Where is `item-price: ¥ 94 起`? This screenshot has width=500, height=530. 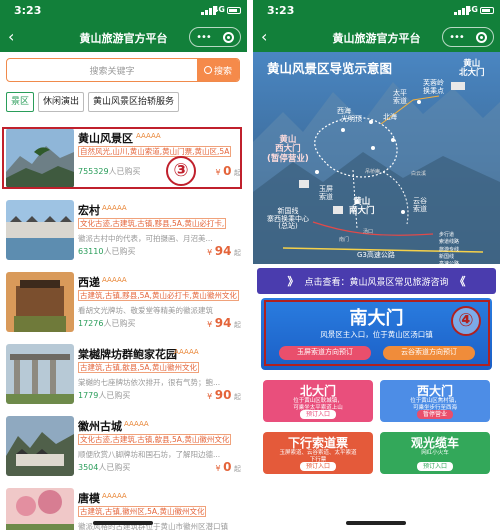 item-price: ¥ 94 起 is located at coordinates (224, 323).